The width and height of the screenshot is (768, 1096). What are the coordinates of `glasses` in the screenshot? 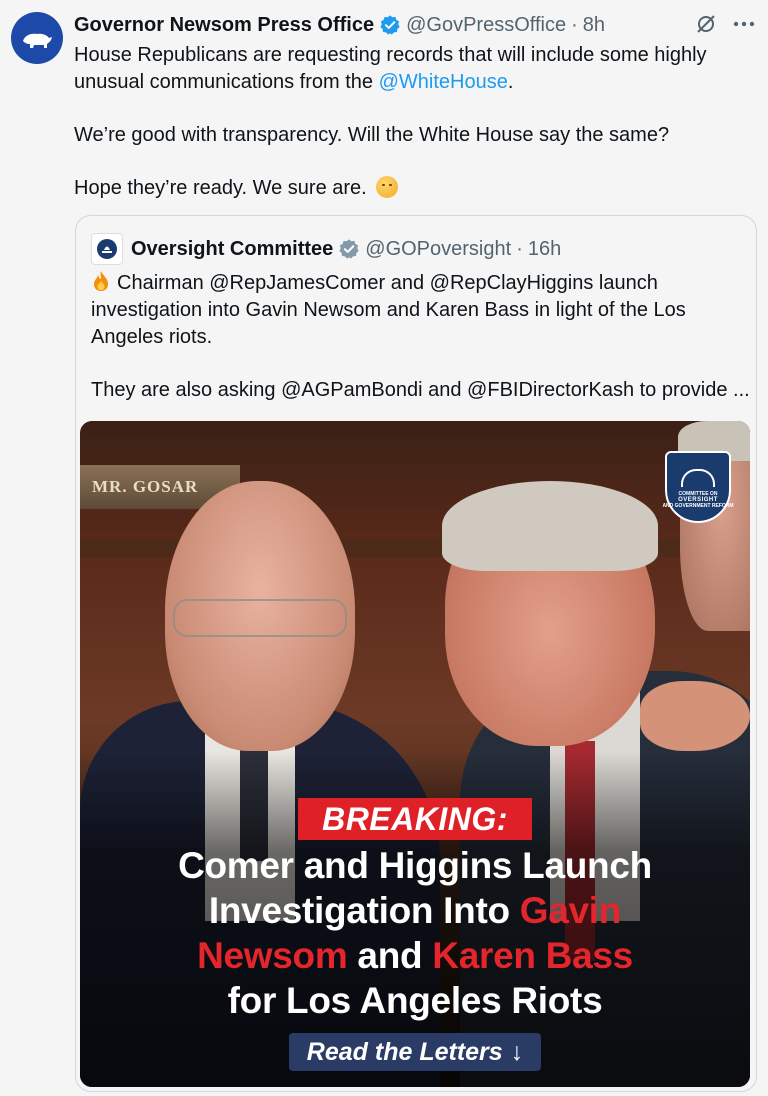 It's located at (260, 618).